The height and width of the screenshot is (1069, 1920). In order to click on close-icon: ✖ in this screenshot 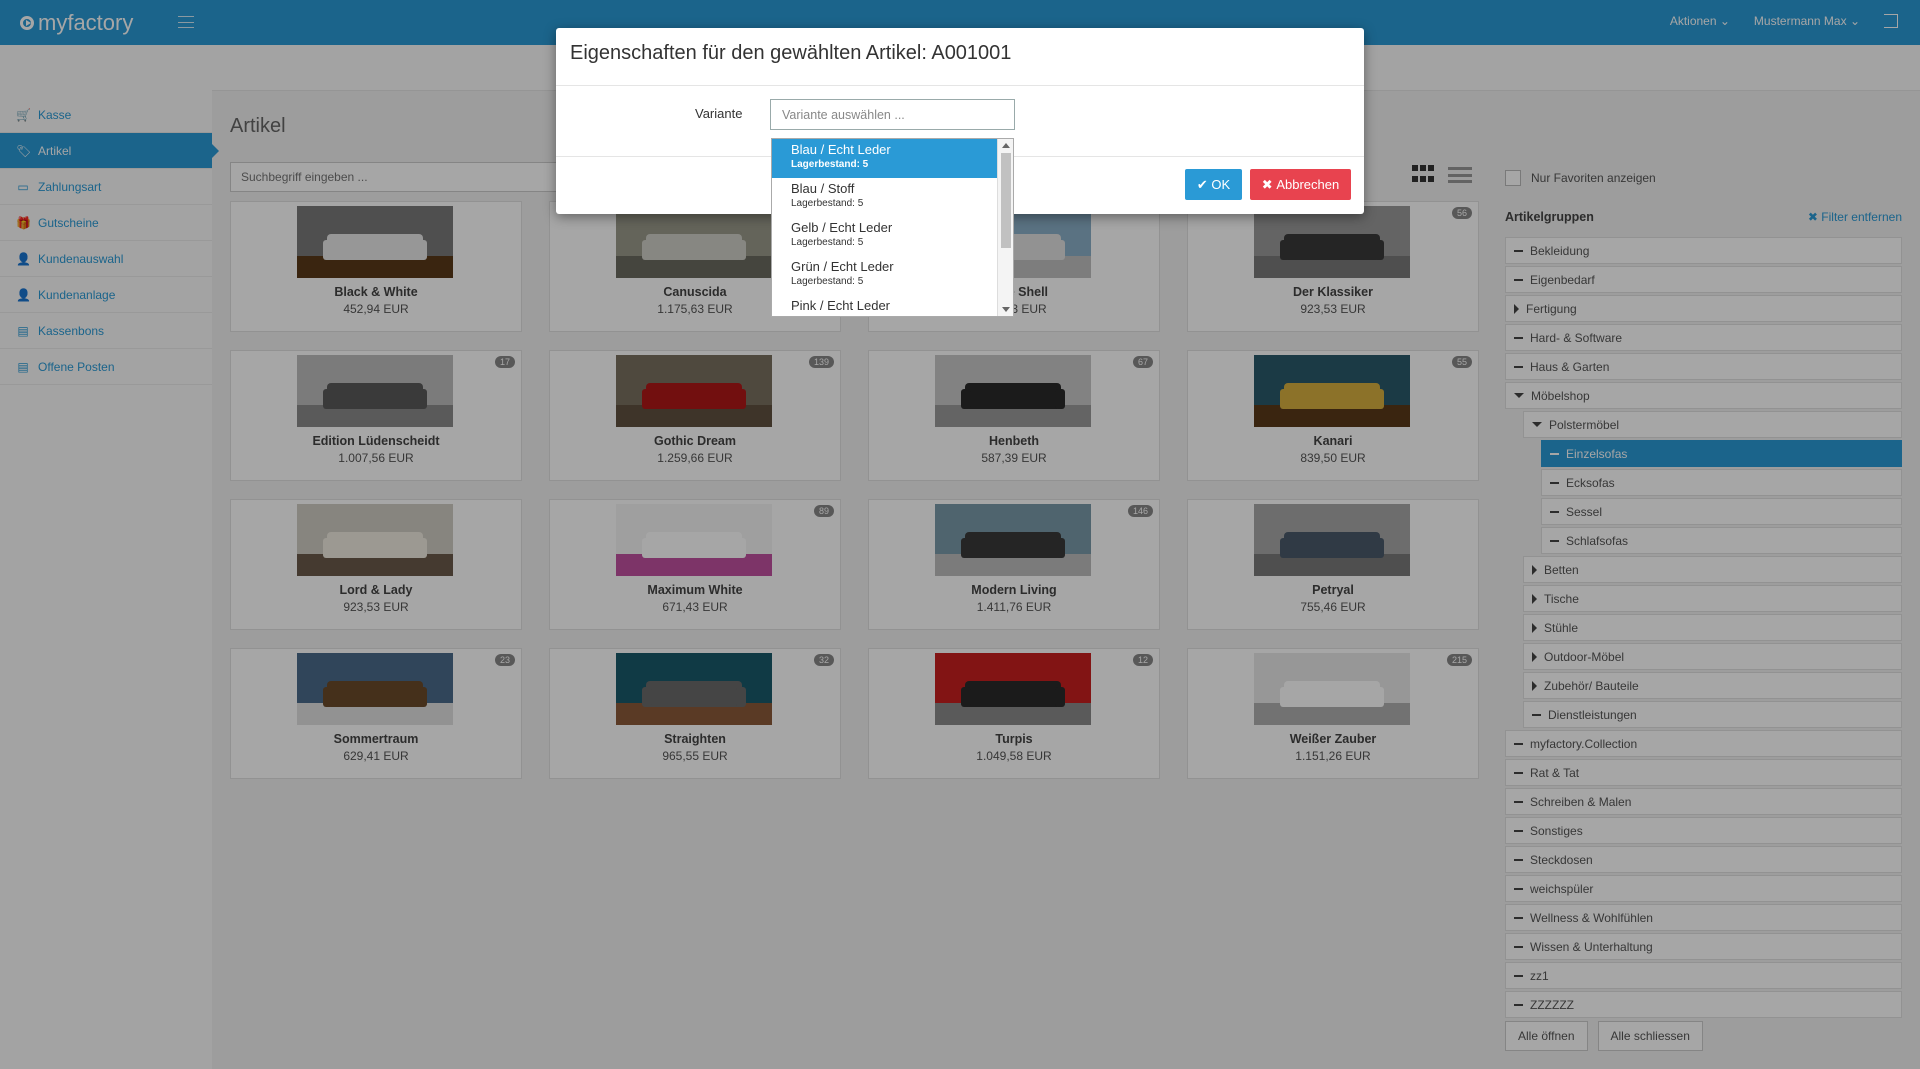, I will do `click(1269, 184)`.